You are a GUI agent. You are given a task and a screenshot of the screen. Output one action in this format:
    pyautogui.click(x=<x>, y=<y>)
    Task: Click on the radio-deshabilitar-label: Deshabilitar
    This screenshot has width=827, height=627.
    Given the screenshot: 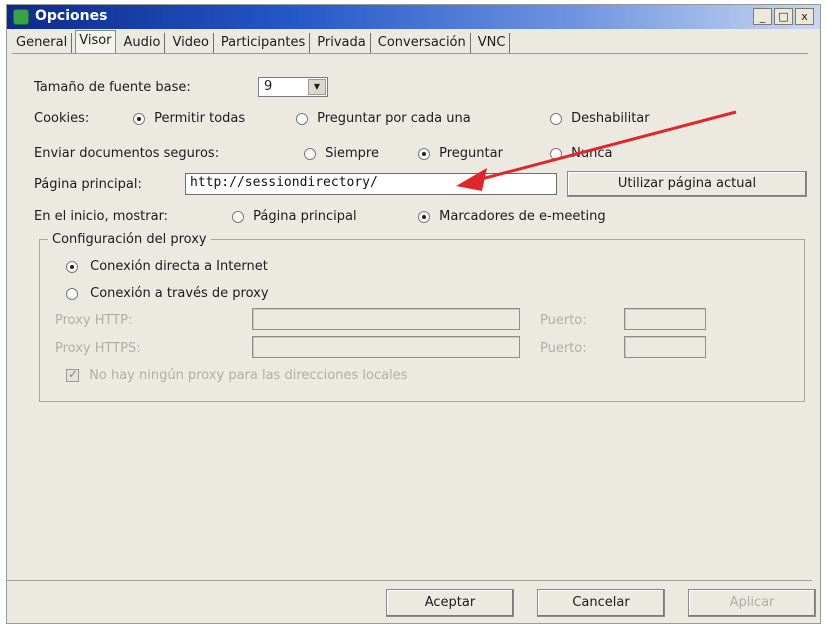 What is the action you would take?
    pyautogui.click(x=610, y=118)
    